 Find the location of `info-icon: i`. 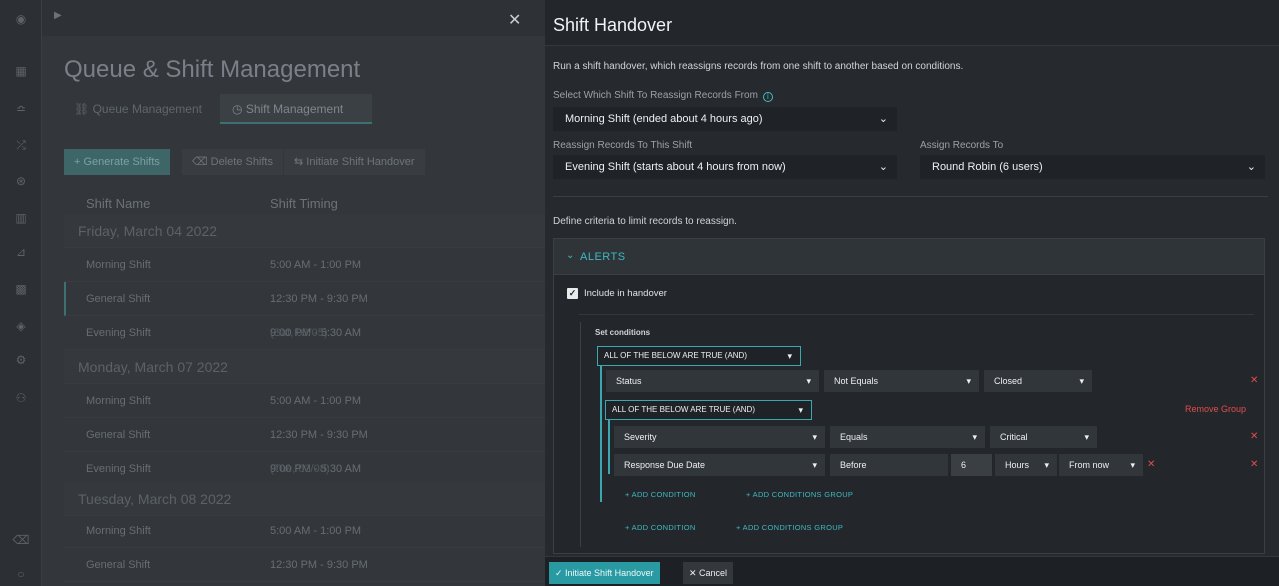

info-icon: i is located at coordinates (767, 97).